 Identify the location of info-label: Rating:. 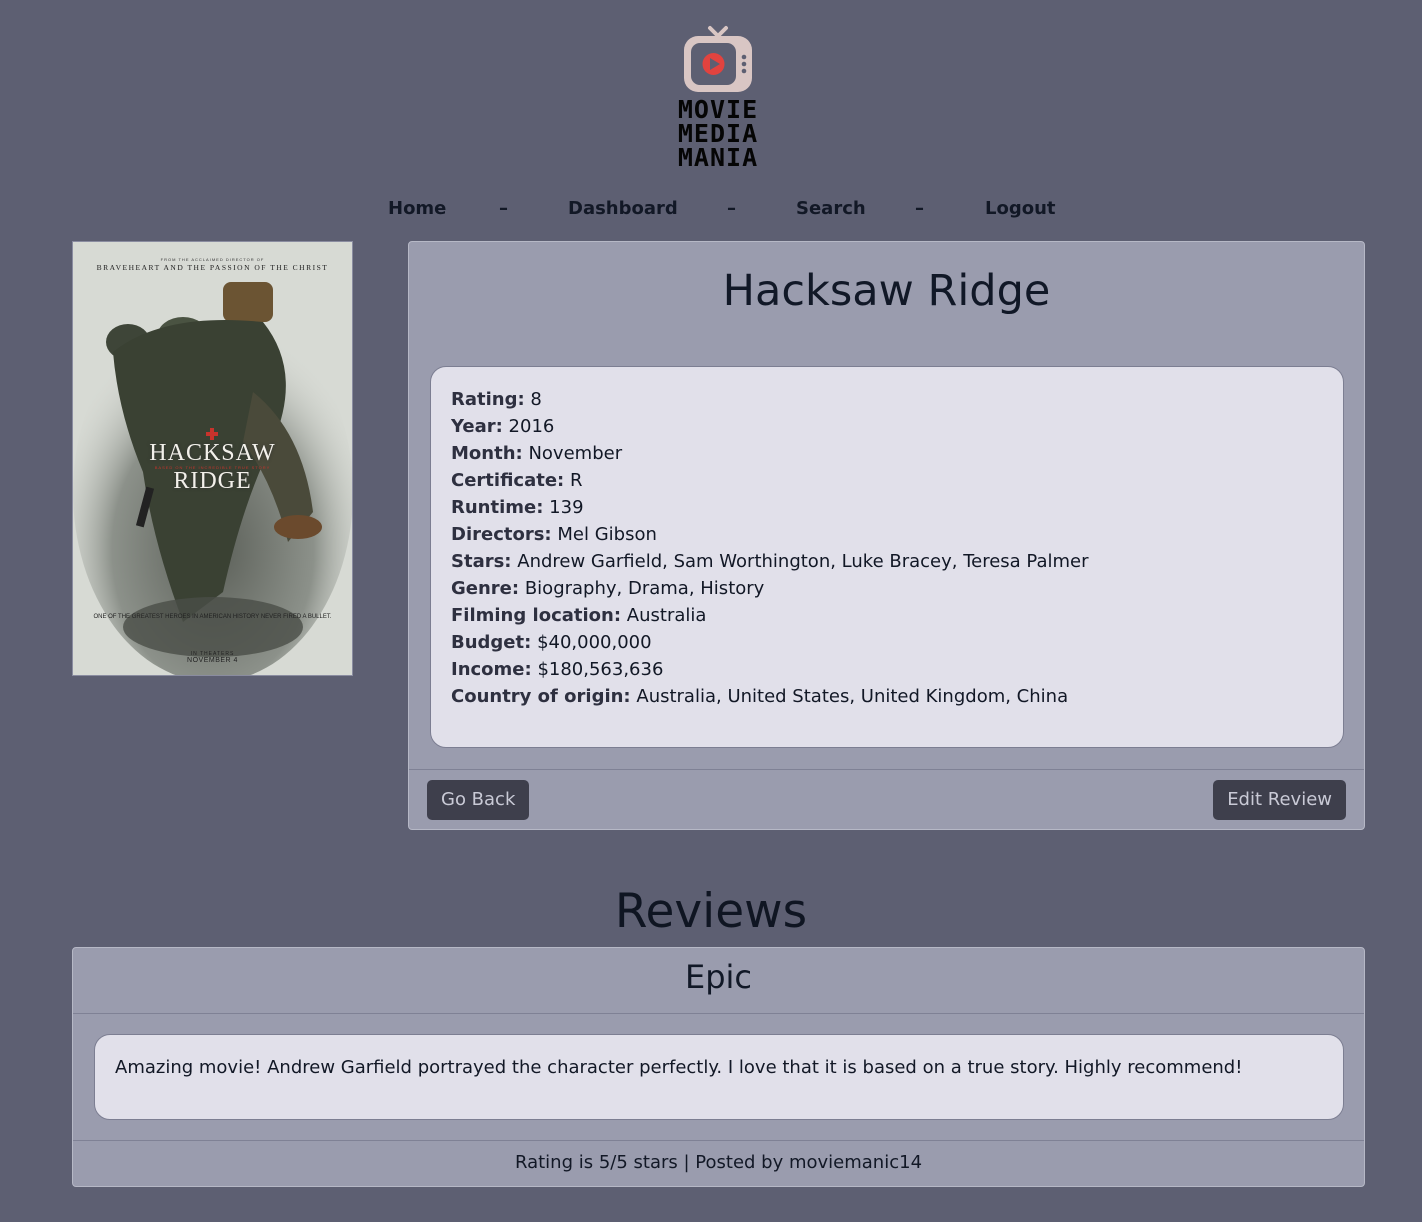
(488, 399).